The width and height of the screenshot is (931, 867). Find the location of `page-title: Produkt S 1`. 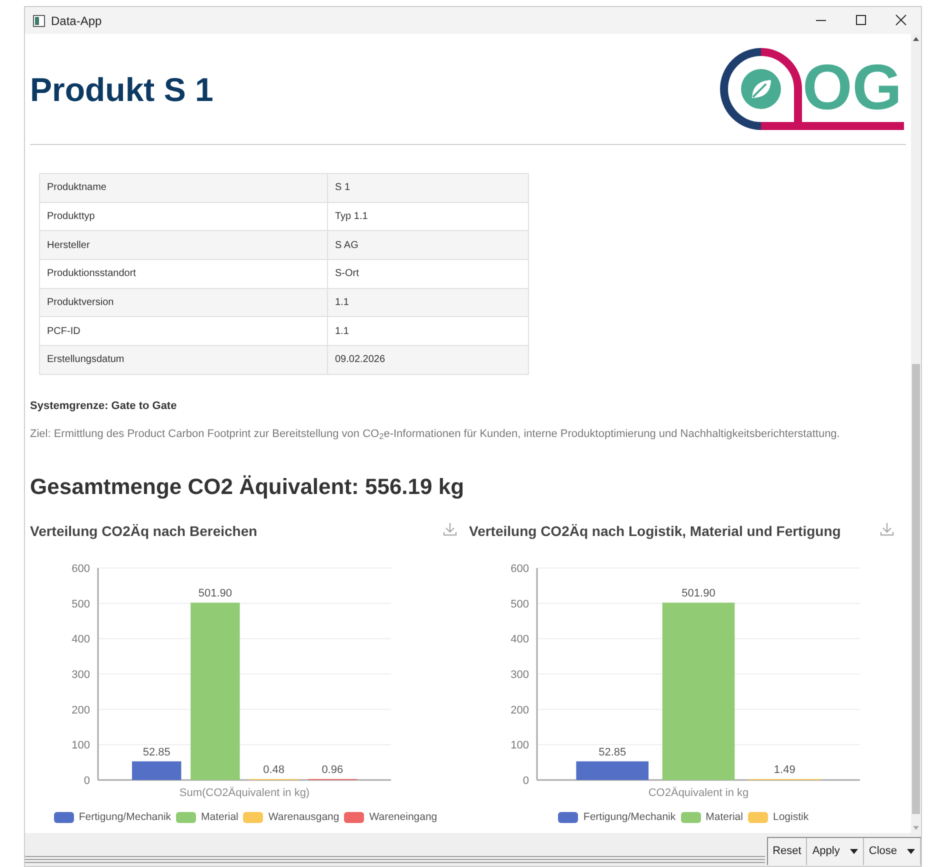

page-title: Produkt S 1 is located at coordinates (122, 90).